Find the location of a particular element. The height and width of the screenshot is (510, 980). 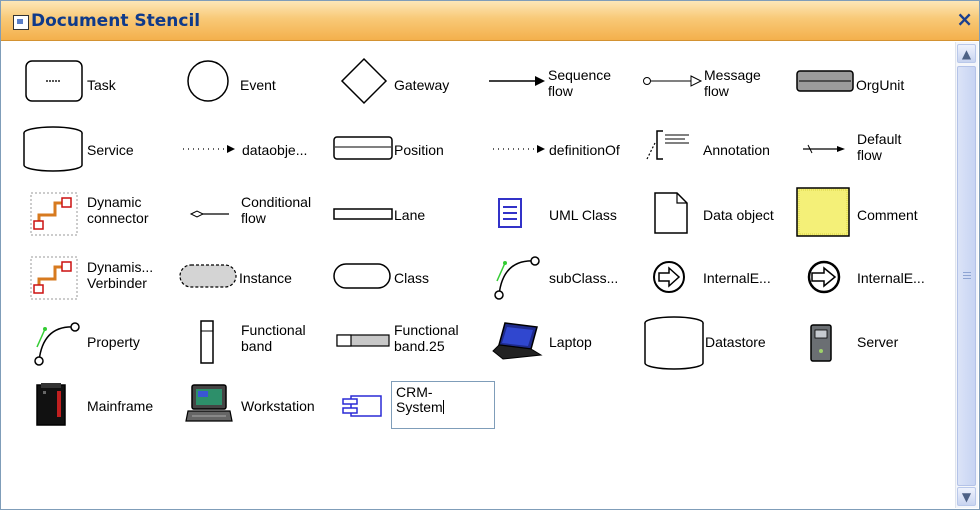

stencil-icon is located at coordinates (21, 22).